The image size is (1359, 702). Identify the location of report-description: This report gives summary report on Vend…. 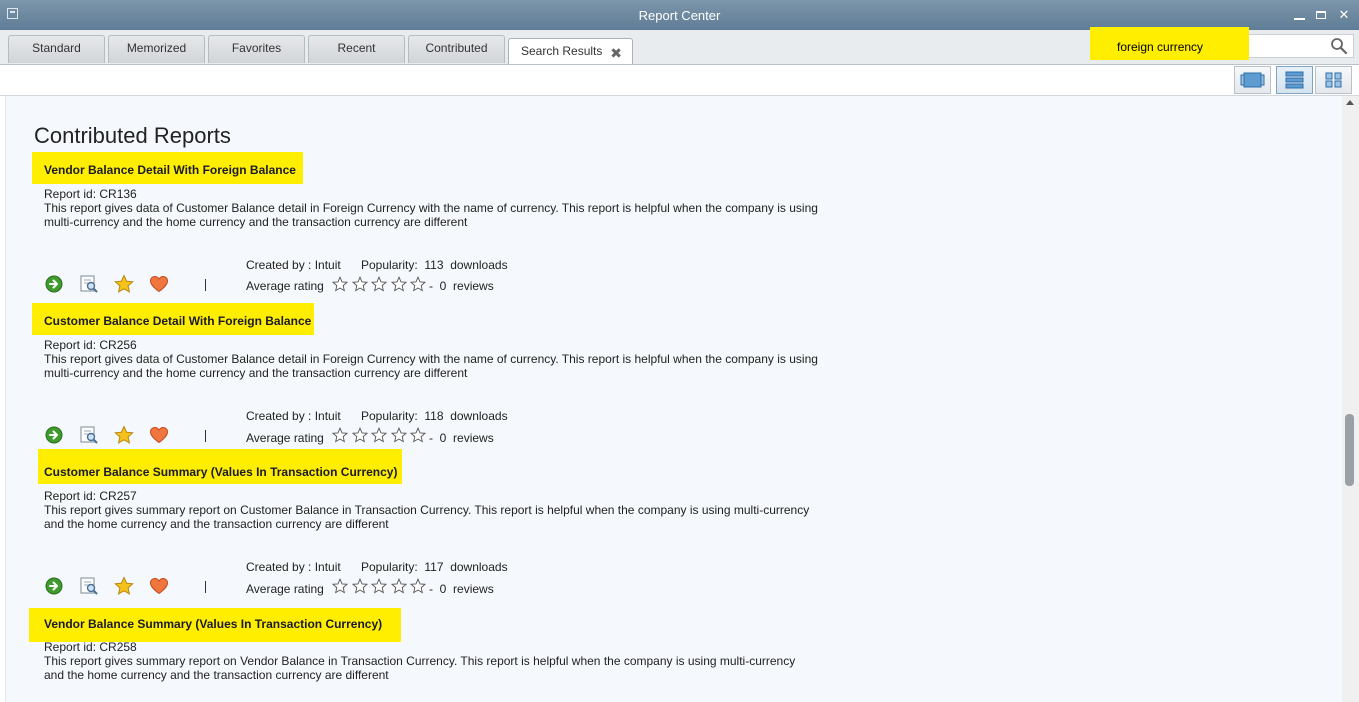
(420, 668).